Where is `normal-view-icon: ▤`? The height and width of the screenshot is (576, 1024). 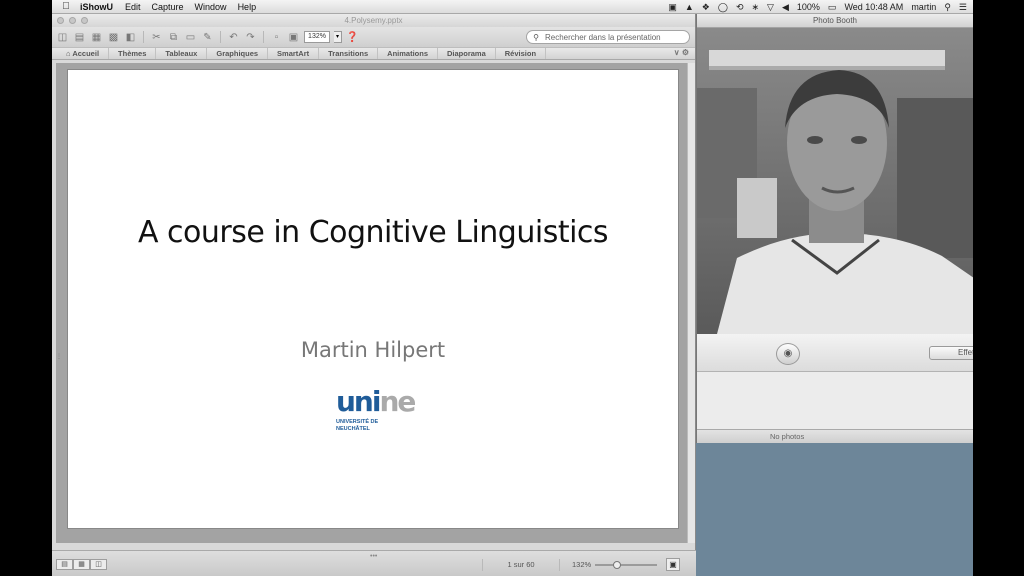
normal-view-icon: ▤ is located at coordinates (64, 564).